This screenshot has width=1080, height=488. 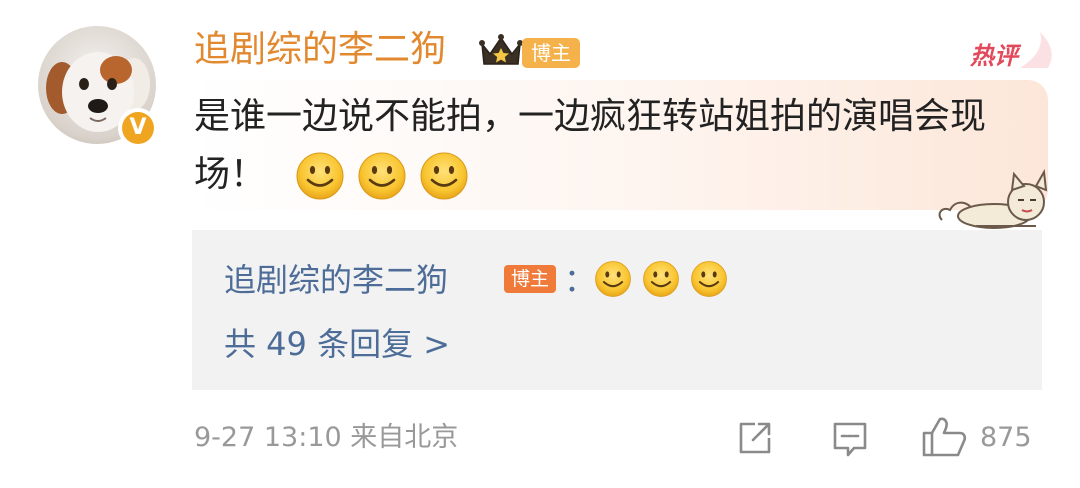 I want to click on thumbs-up-icon, so click(x=944, y=437).